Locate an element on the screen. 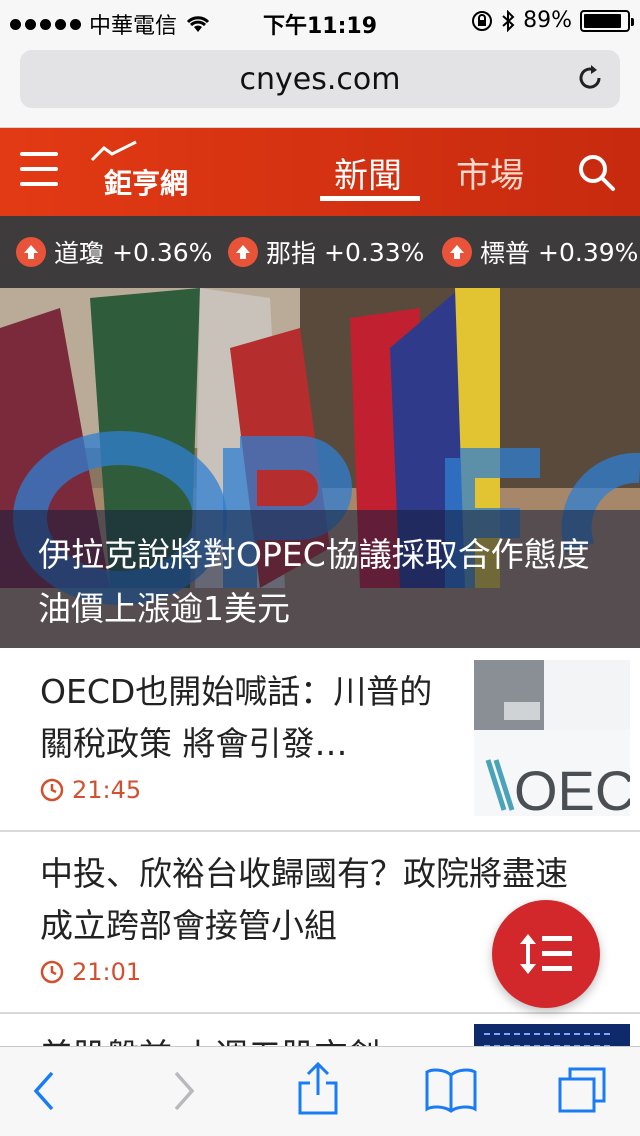 The height and width of the screenshot is (1136, 640). url-text: cnyes.com is located at coordinates (320, 79).